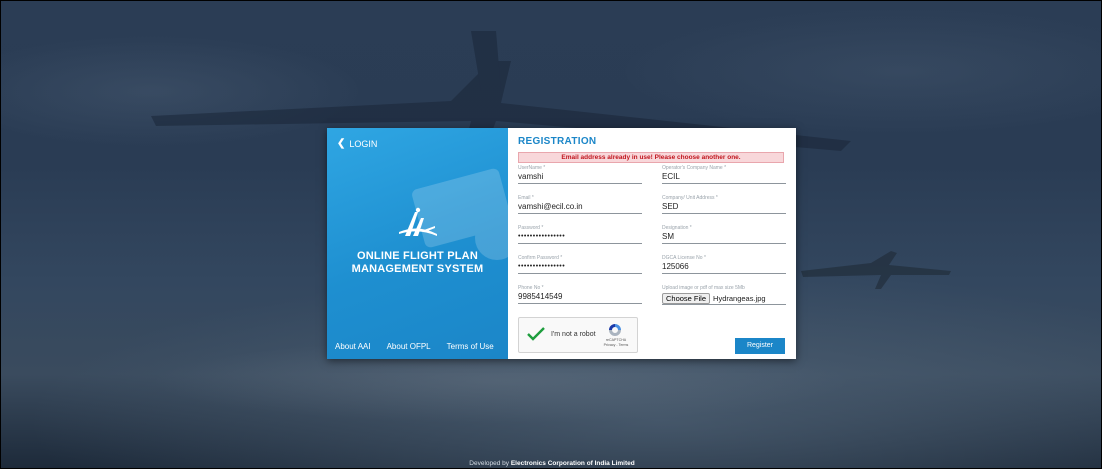 The image size is (1102, 469). I want to click on email-input: vamshi@ecil.co.in, so click(580, 207).